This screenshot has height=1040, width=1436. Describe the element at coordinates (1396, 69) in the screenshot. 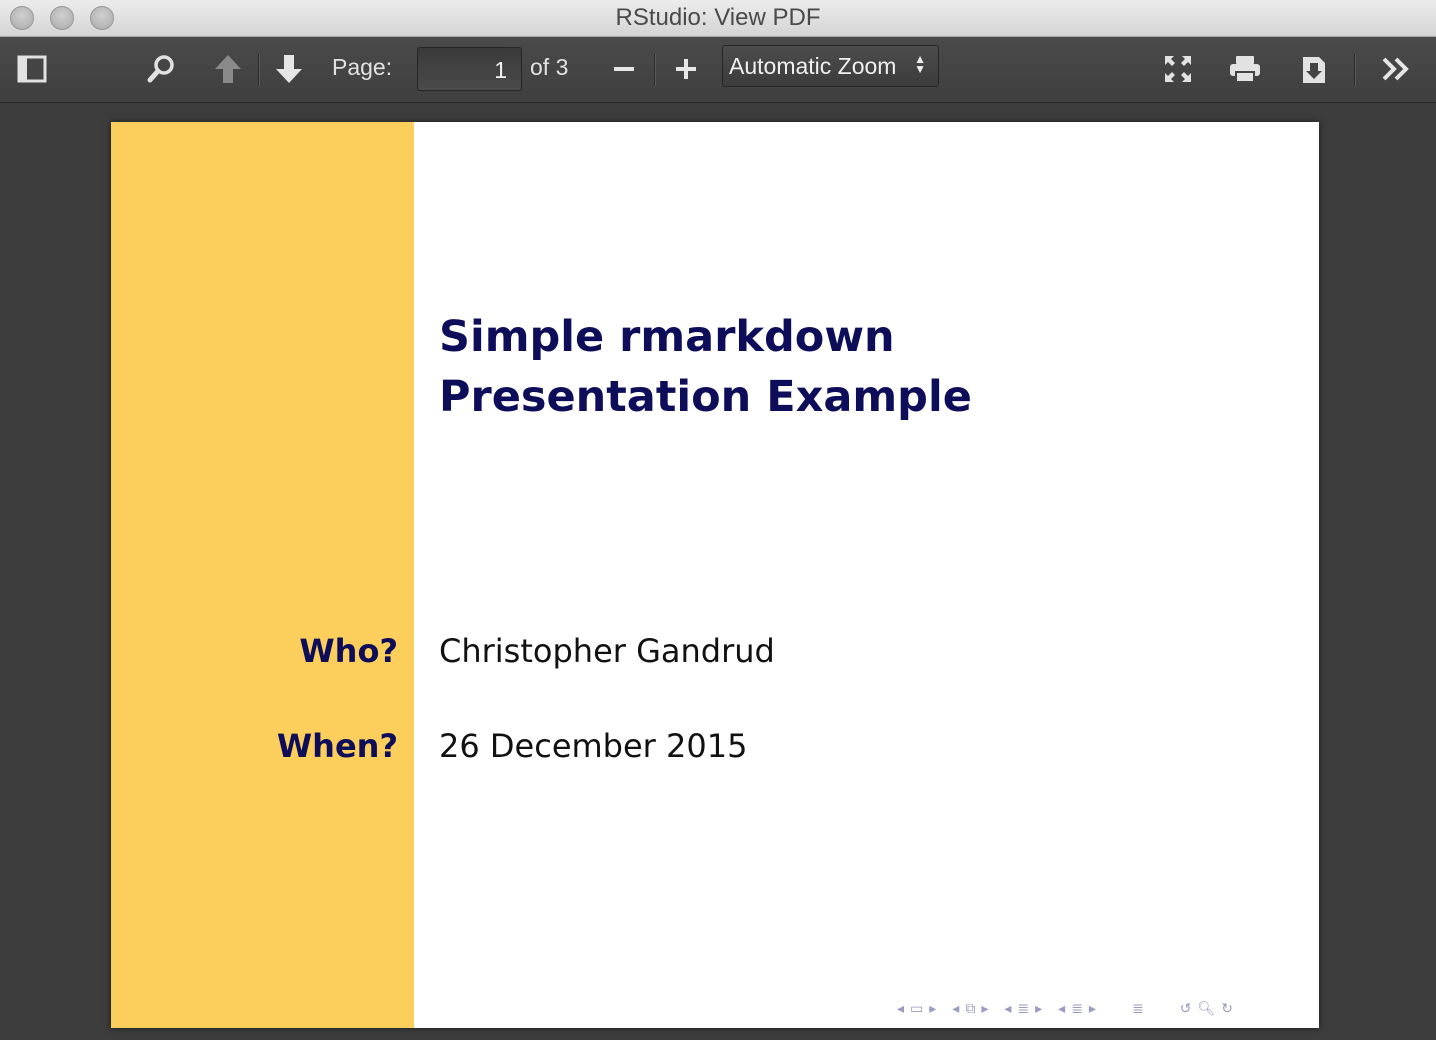

I see `tools-icon` at that location.